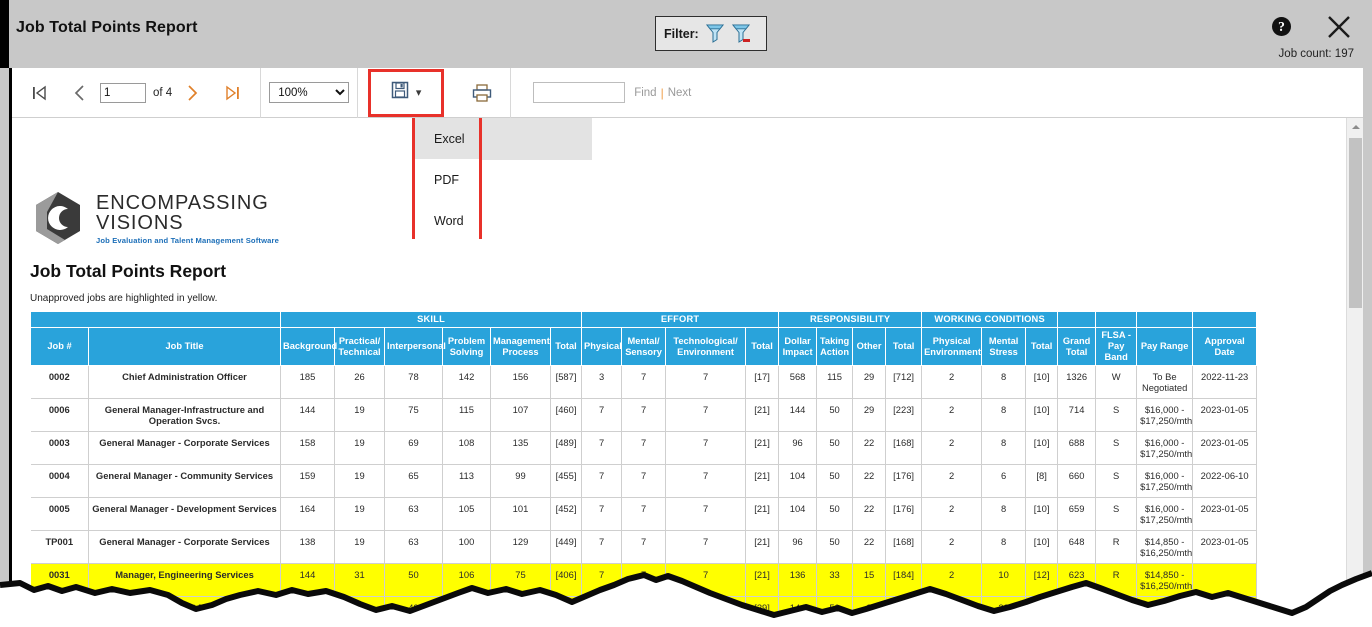  What do you see at coordinates (4, 34) in the screenshot?
I see `title-bar-accent` at bounding box center [4, 34].